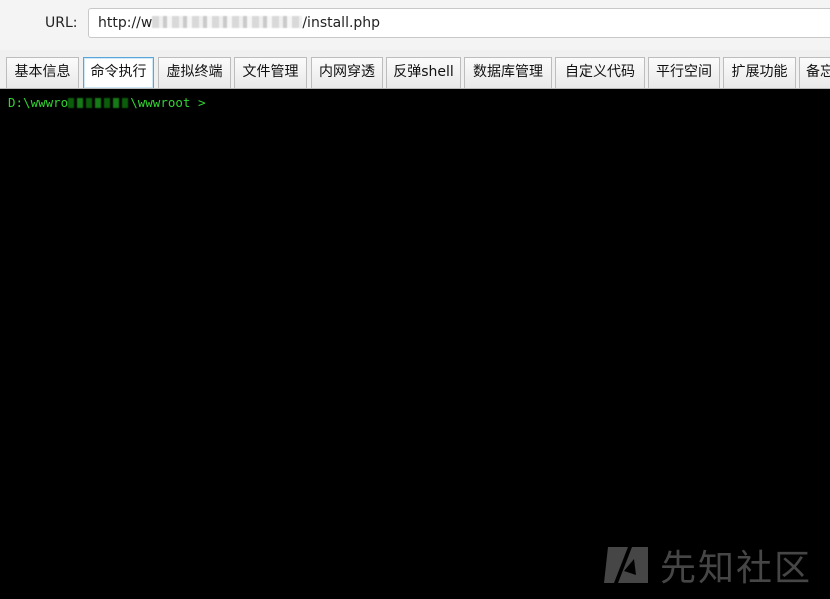 The image size is (830, 599). What do you see at coordinates (814, 72) in the screenshot?
I see `tab-memo: 备忘` at bounding box center [814, 72].